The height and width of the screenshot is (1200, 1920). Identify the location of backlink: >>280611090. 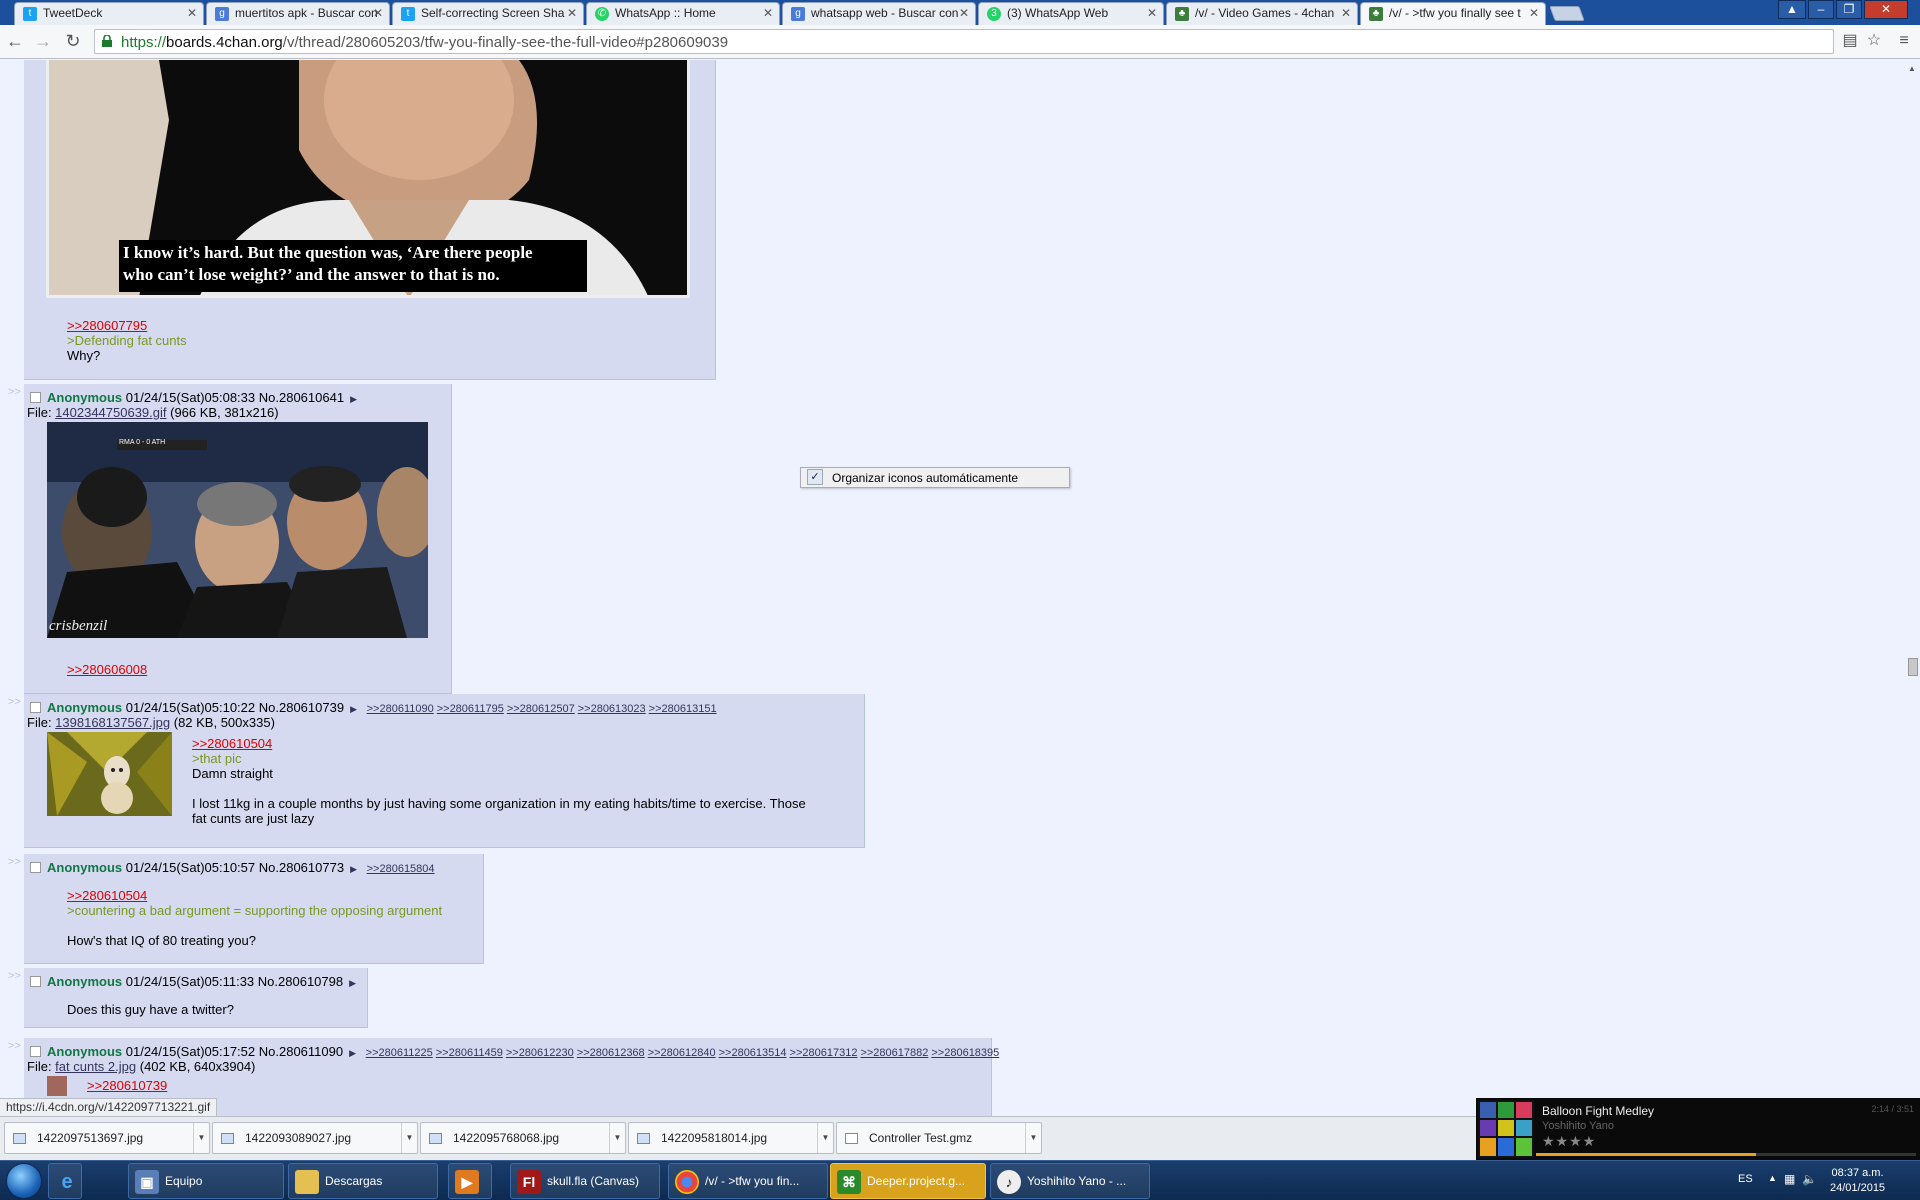
(400, 709).